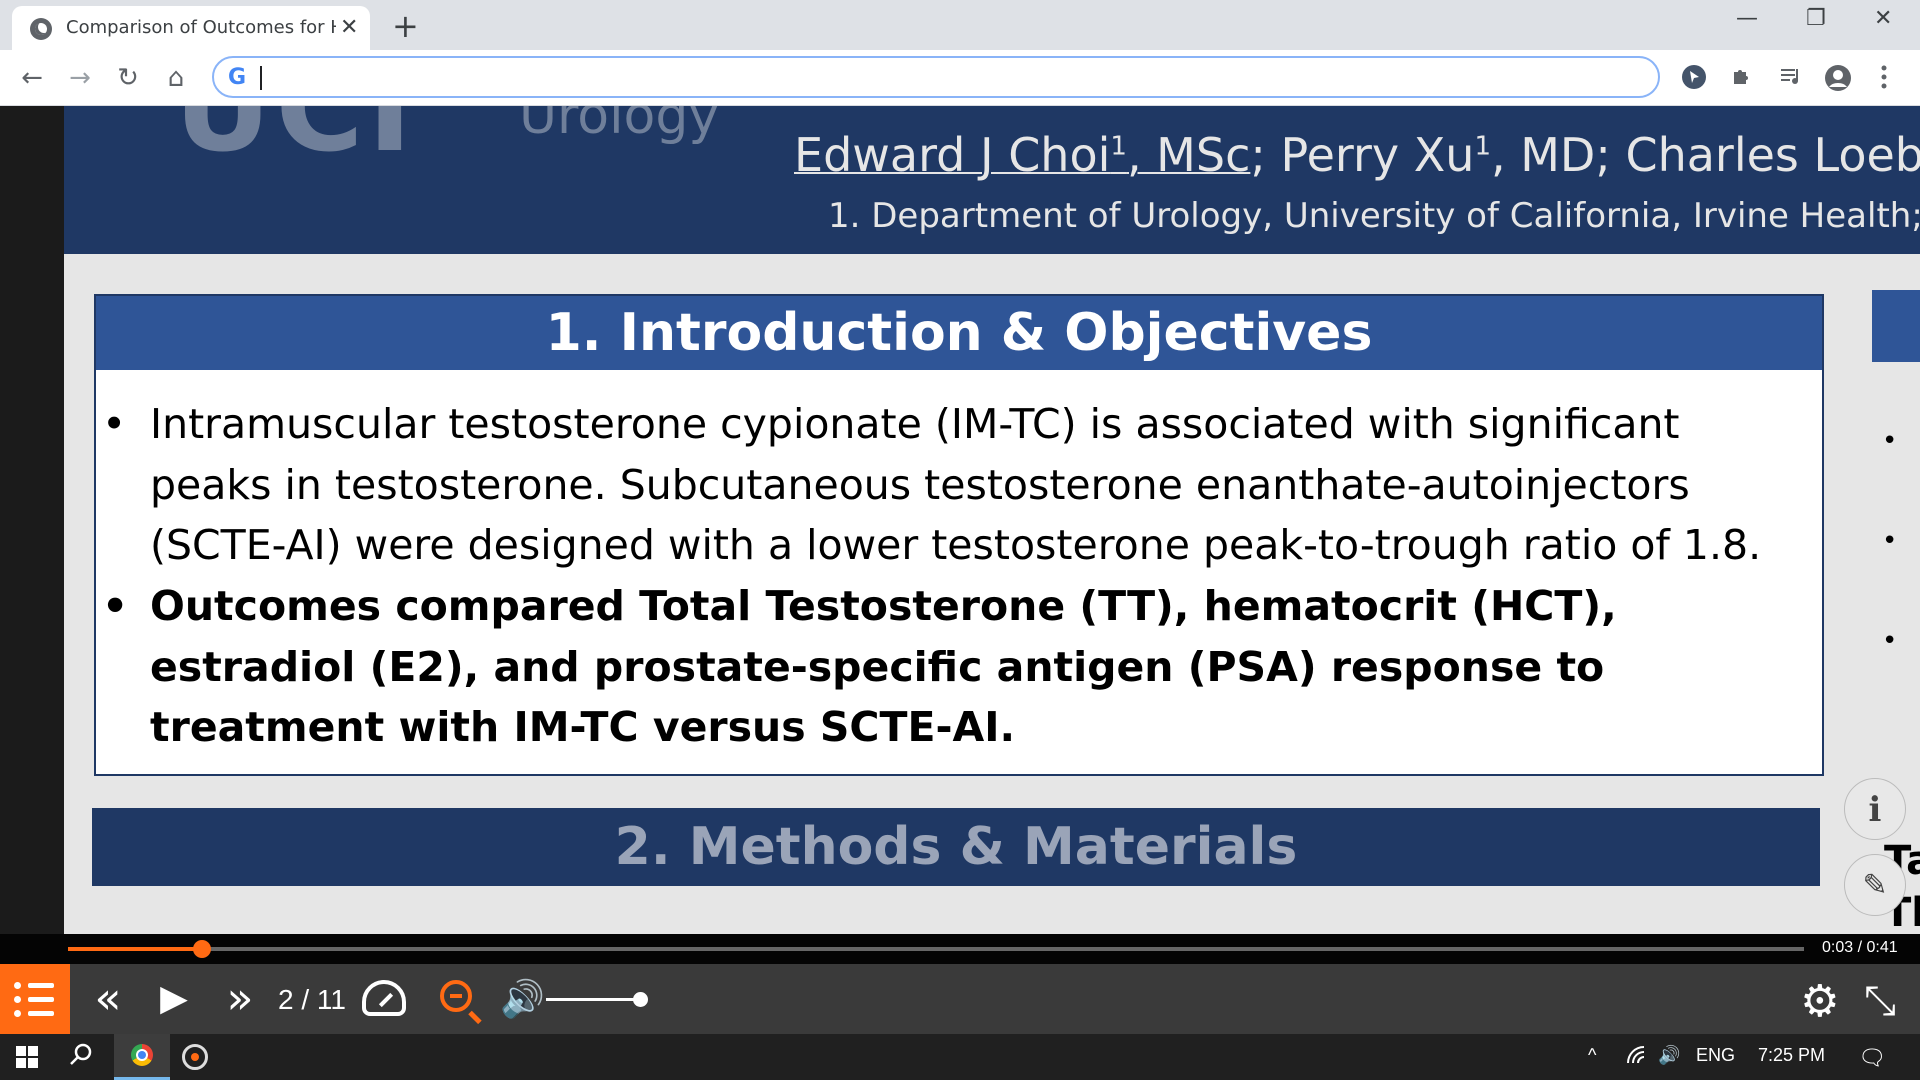  I want to click on seek-handle, so click(201, 949).